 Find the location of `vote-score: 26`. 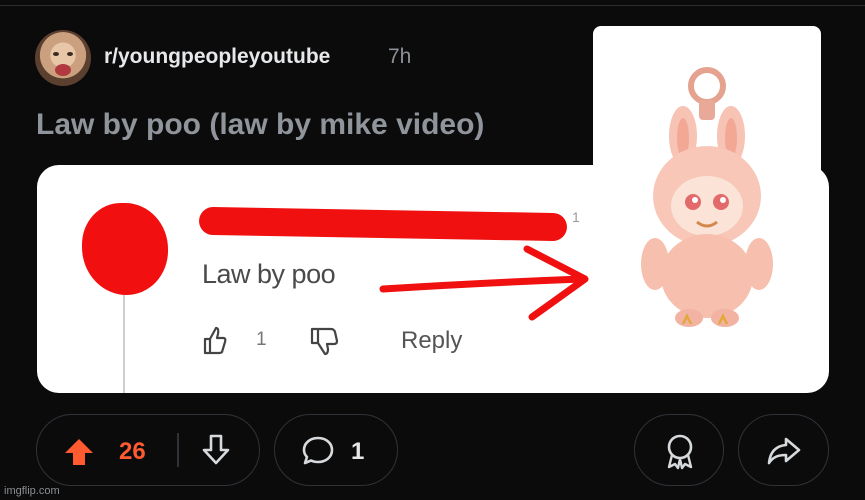

vote-score: 26 is located at coordinates (132, 451).